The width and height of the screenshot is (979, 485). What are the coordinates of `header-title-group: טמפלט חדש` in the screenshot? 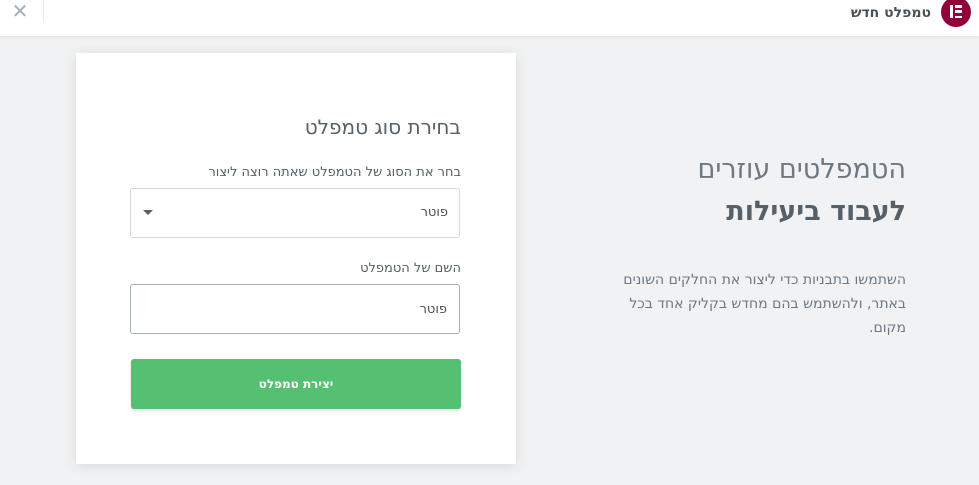 It's located at (910, 13).